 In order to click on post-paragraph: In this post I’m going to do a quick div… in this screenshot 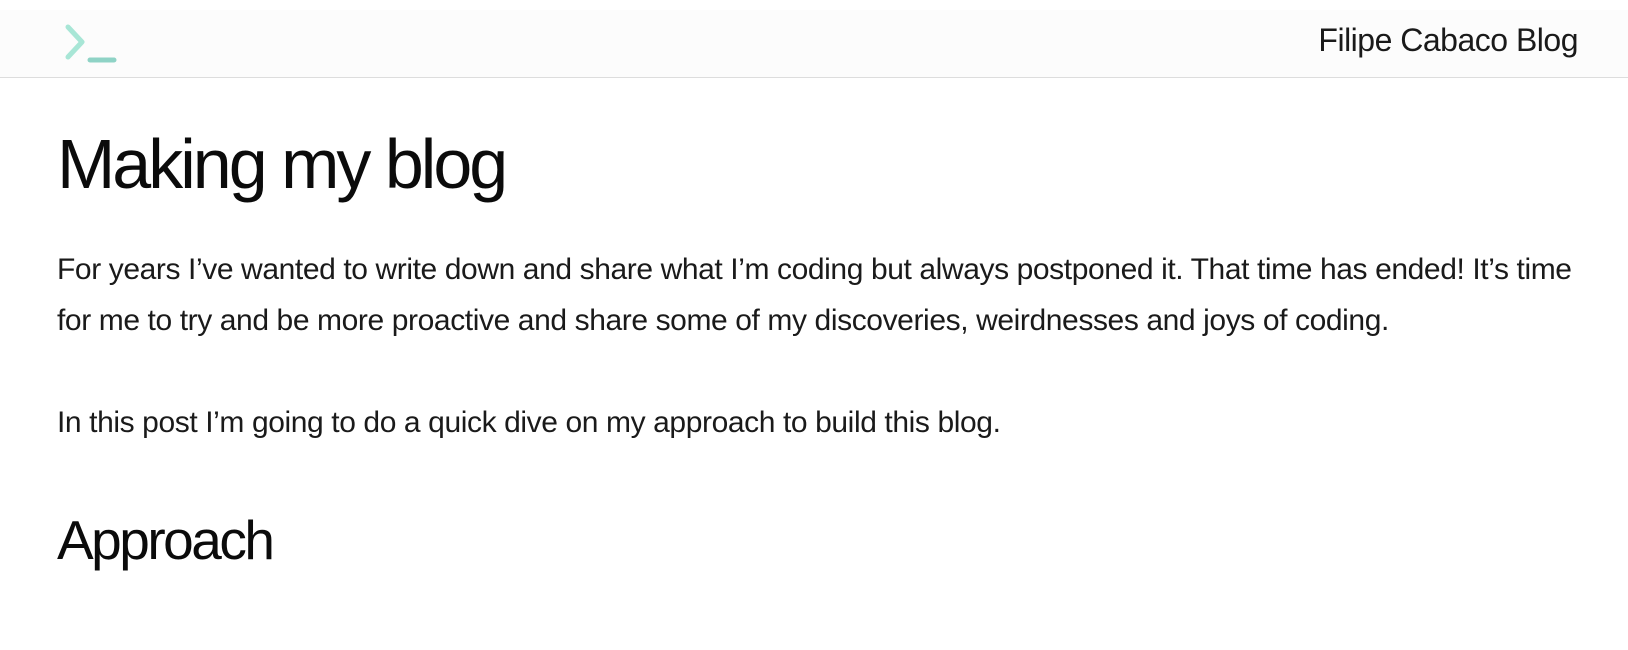, I will do `click(529, 422)`.